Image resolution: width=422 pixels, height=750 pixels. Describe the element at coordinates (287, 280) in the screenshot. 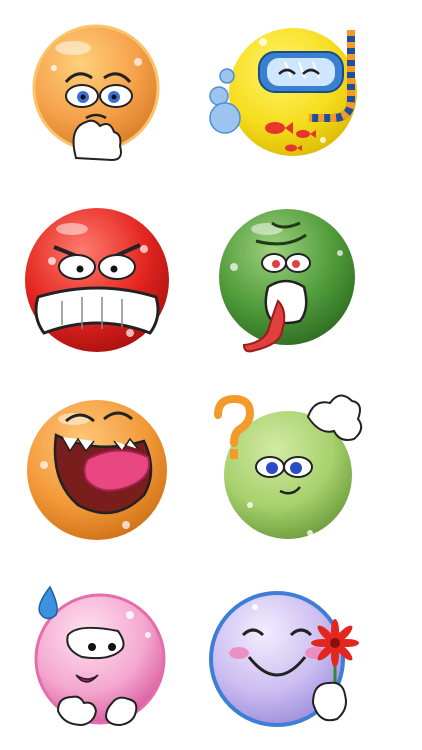

I see `sick-face-icon` at that location.